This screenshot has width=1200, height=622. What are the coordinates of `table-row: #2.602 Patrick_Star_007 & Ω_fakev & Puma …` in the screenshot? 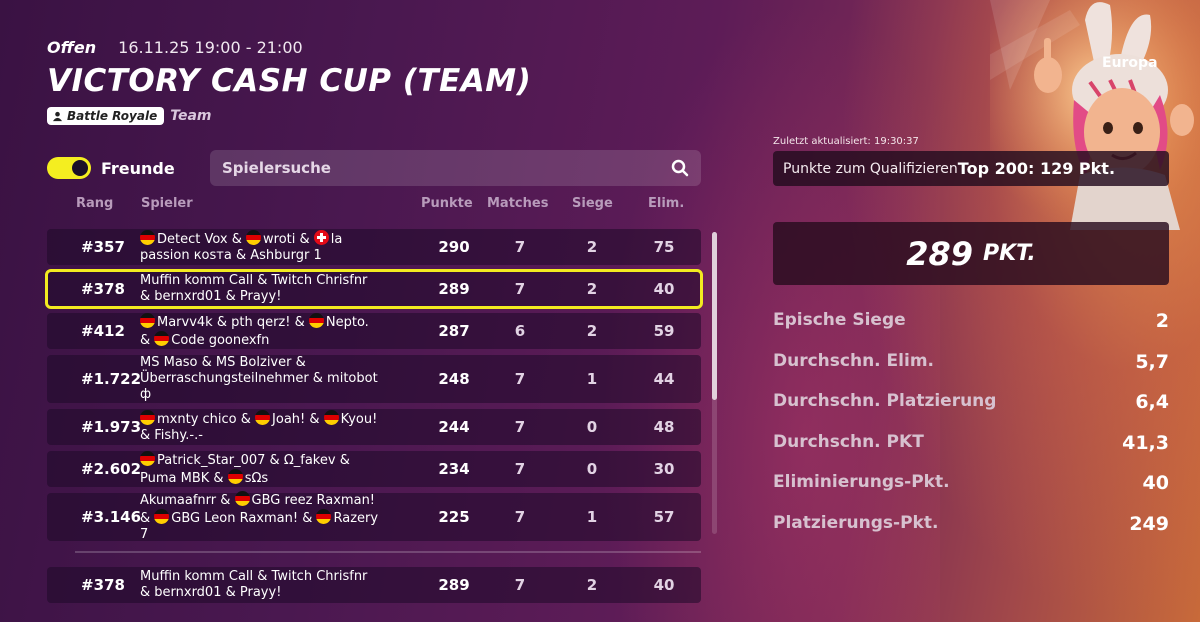 It's located at (374, 469).